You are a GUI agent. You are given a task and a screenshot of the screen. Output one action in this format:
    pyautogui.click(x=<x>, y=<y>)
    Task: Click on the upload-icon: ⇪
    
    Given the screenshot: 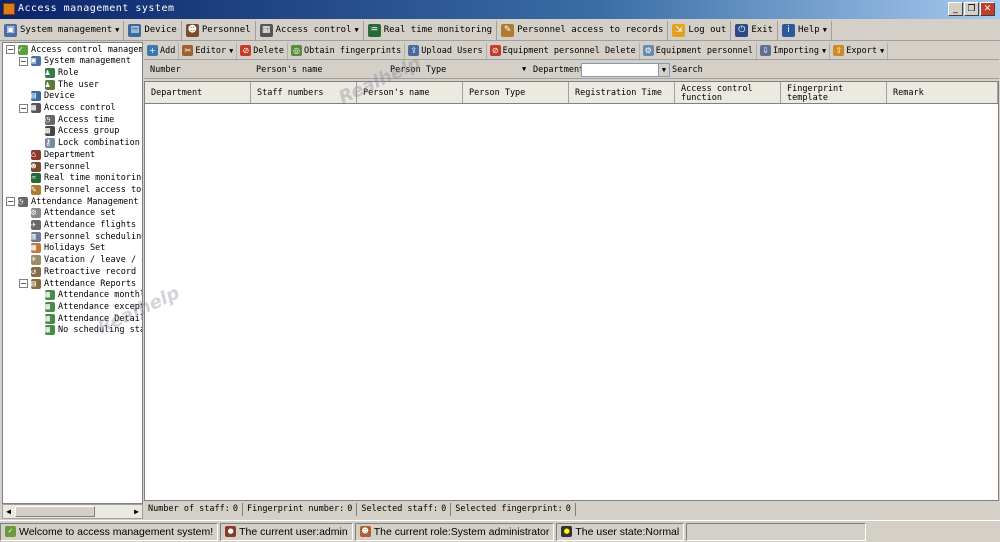 What is the action you would take?
    pyautogui.click(x=414, y=50)
    